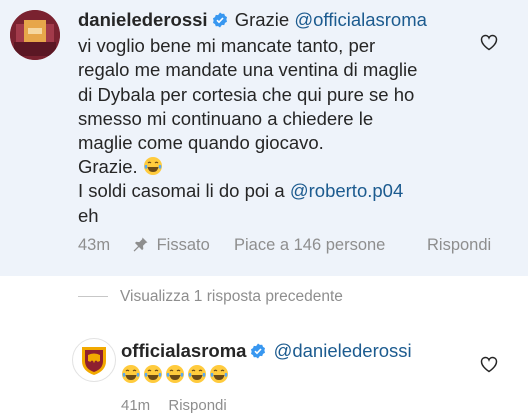 This screenshot has width=528, height=414. What do you see at coordinates (360, 19) in the screenshot?
I see `mention-officialasroma: @officialasroma` at bounding box center [360, 19].